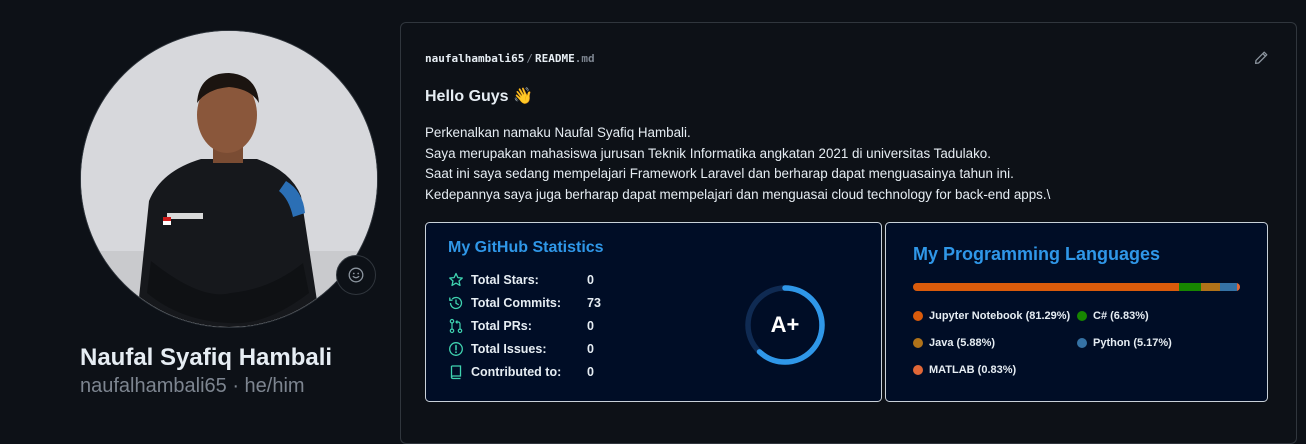  Describe the element at coordinates (456, 372) in the screenshot. I see `repo-icon` at that location.